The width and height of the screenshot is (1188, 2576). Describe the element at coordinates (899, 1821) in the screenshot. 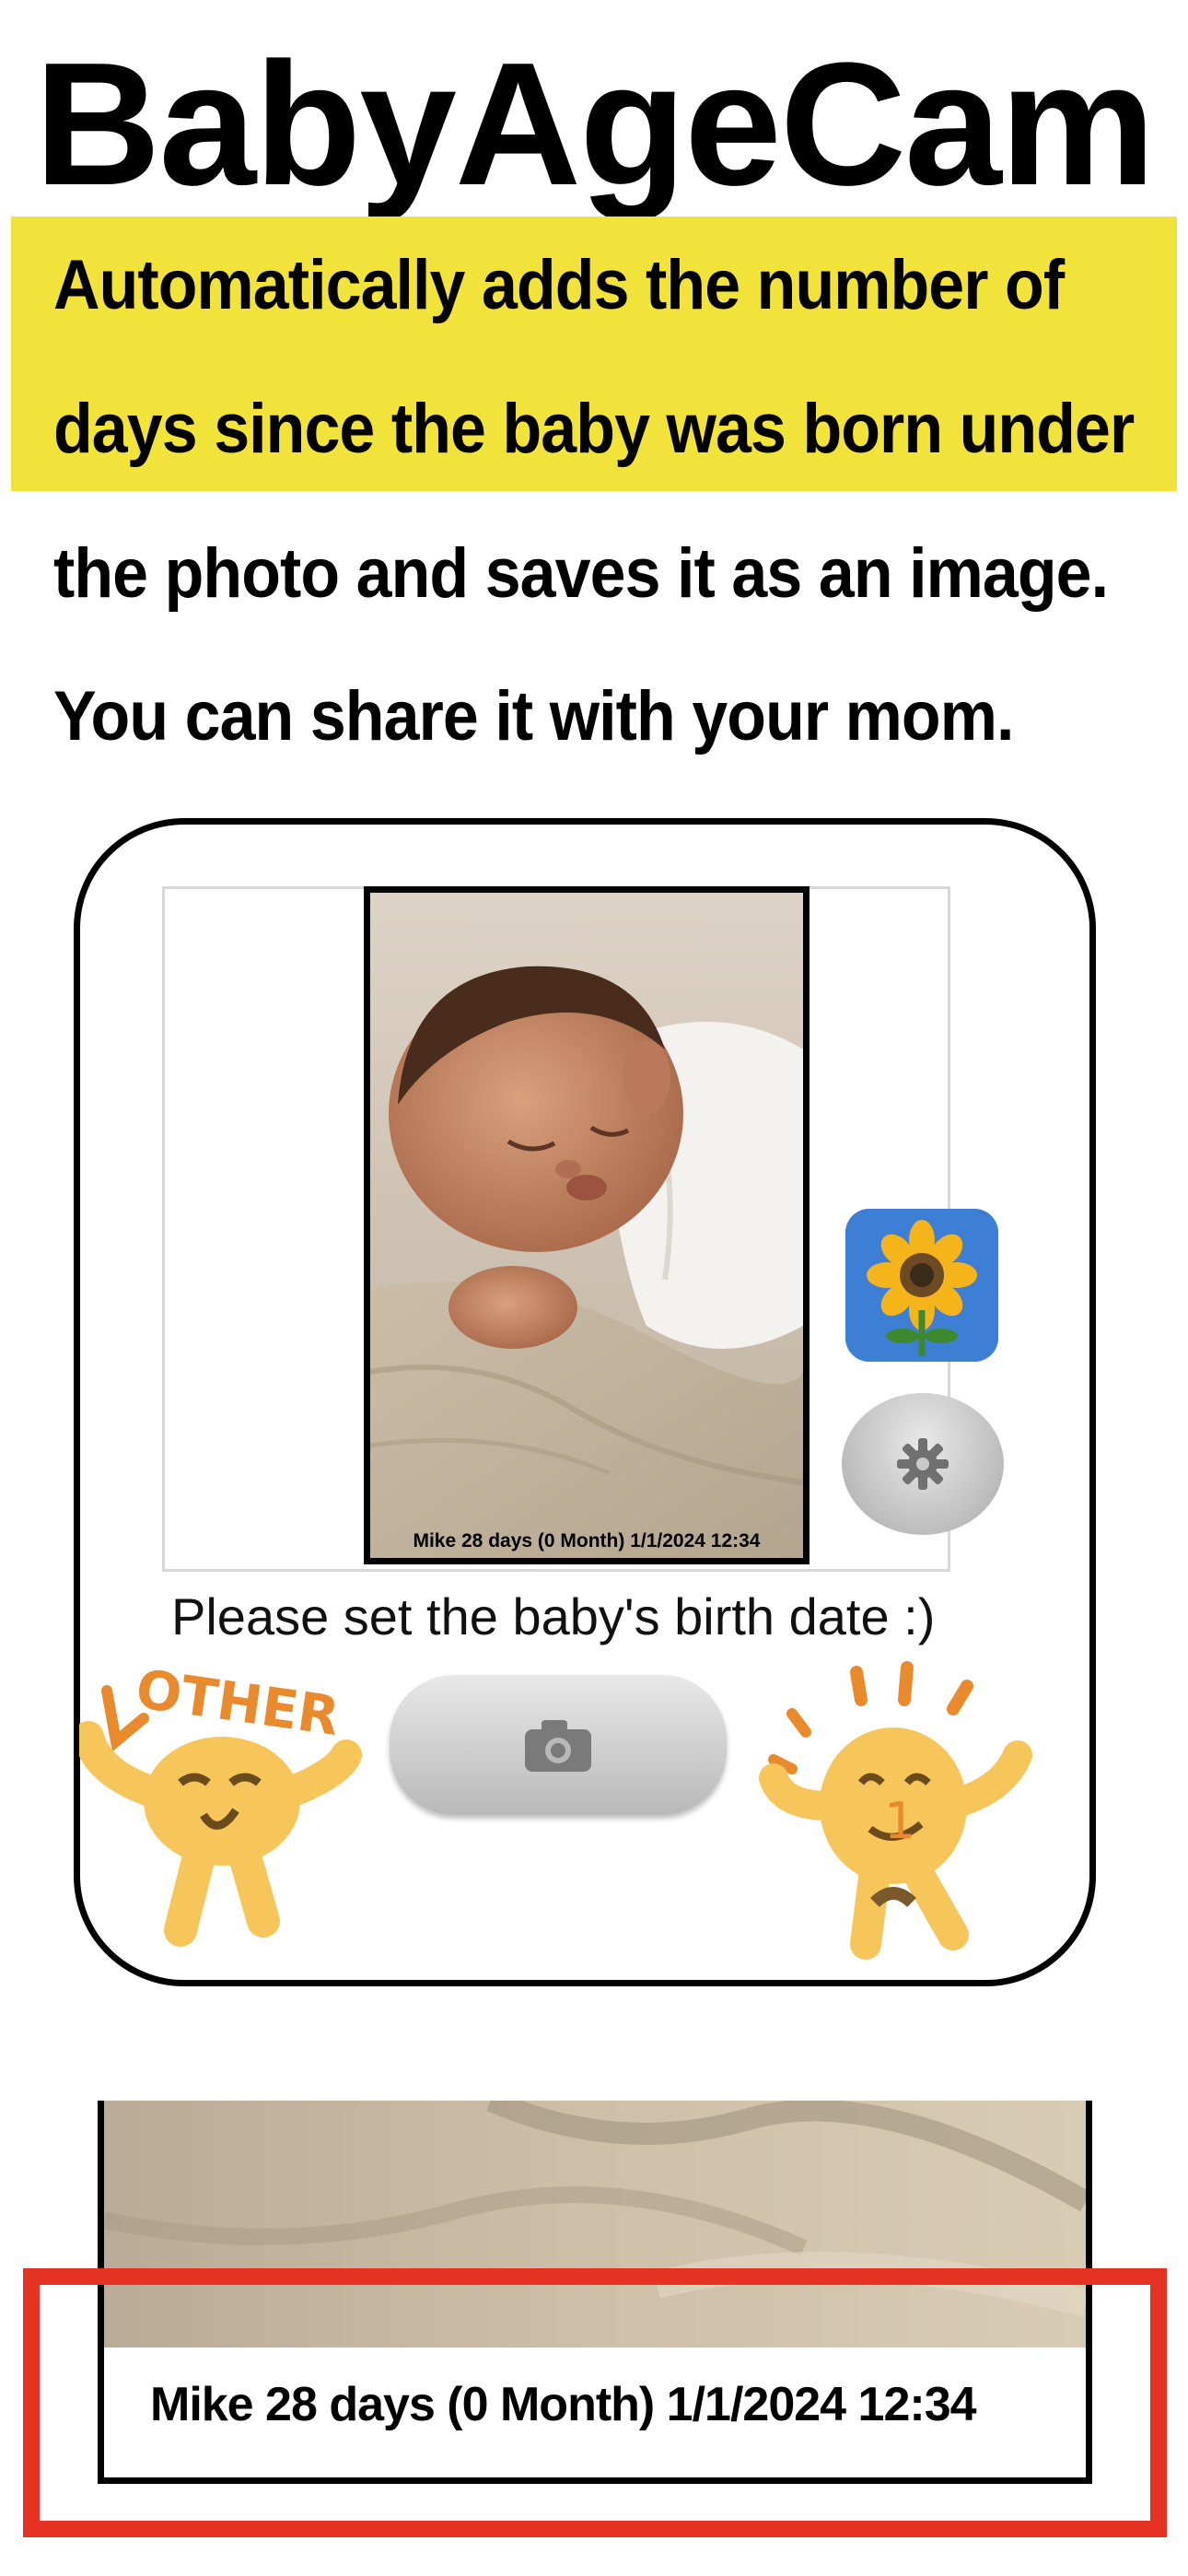

I see `one-sticker-text: 1` at that location.